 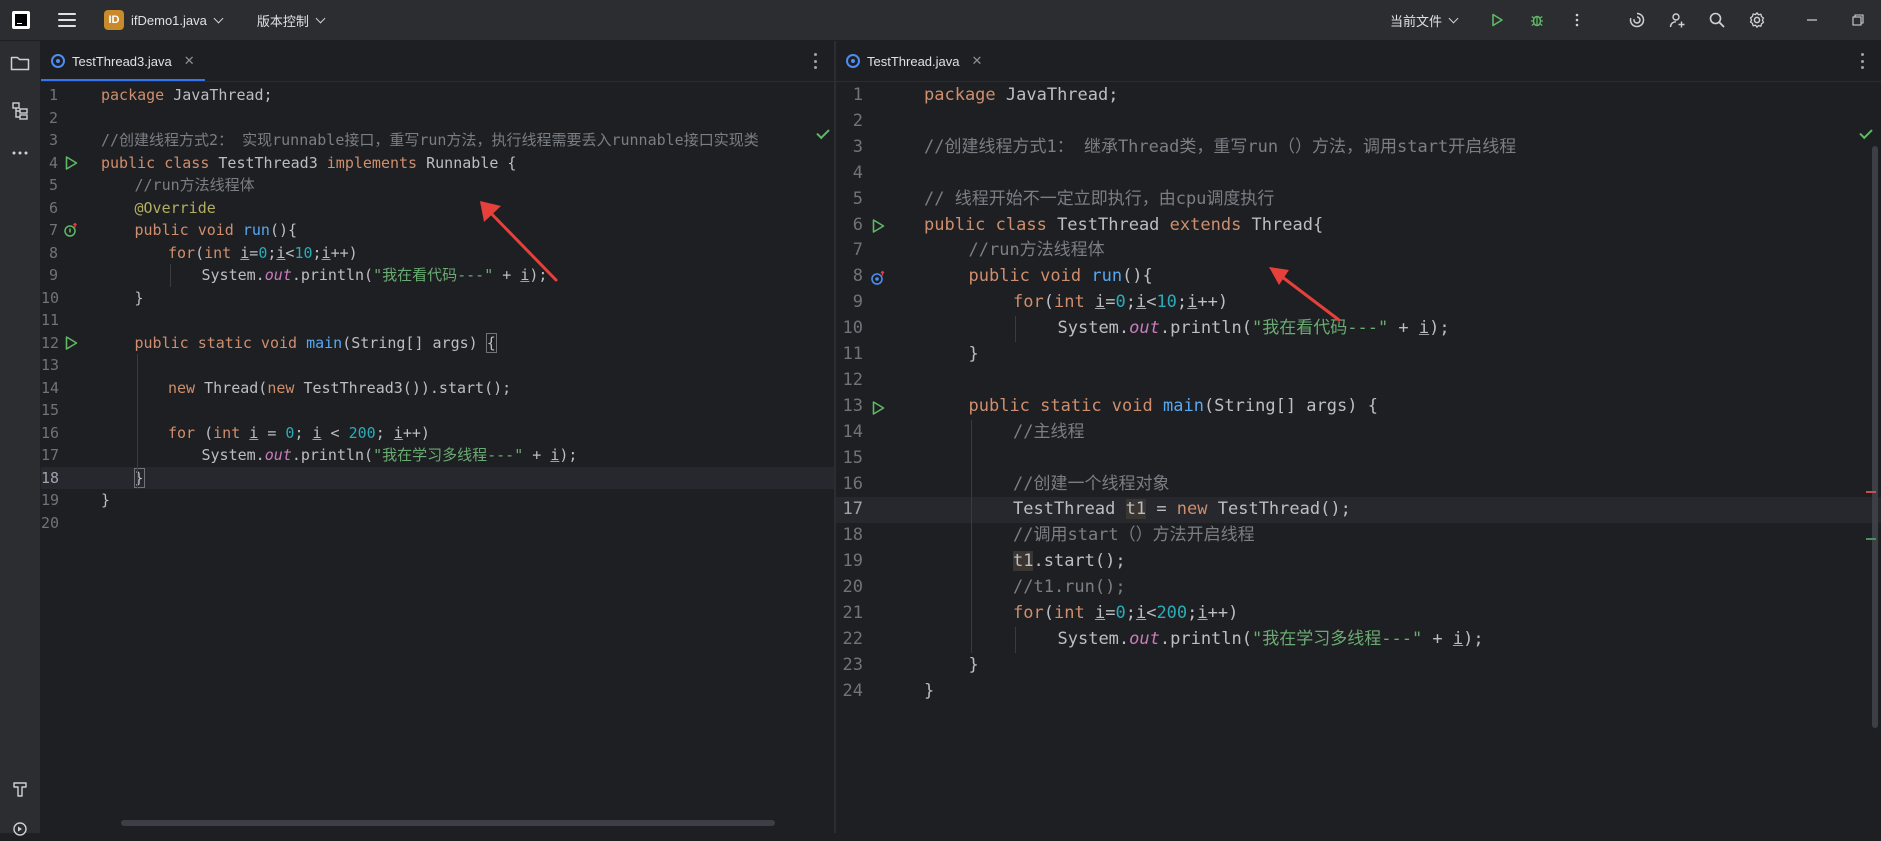 I want to click on code-token: }, so click(x=973, y=354).